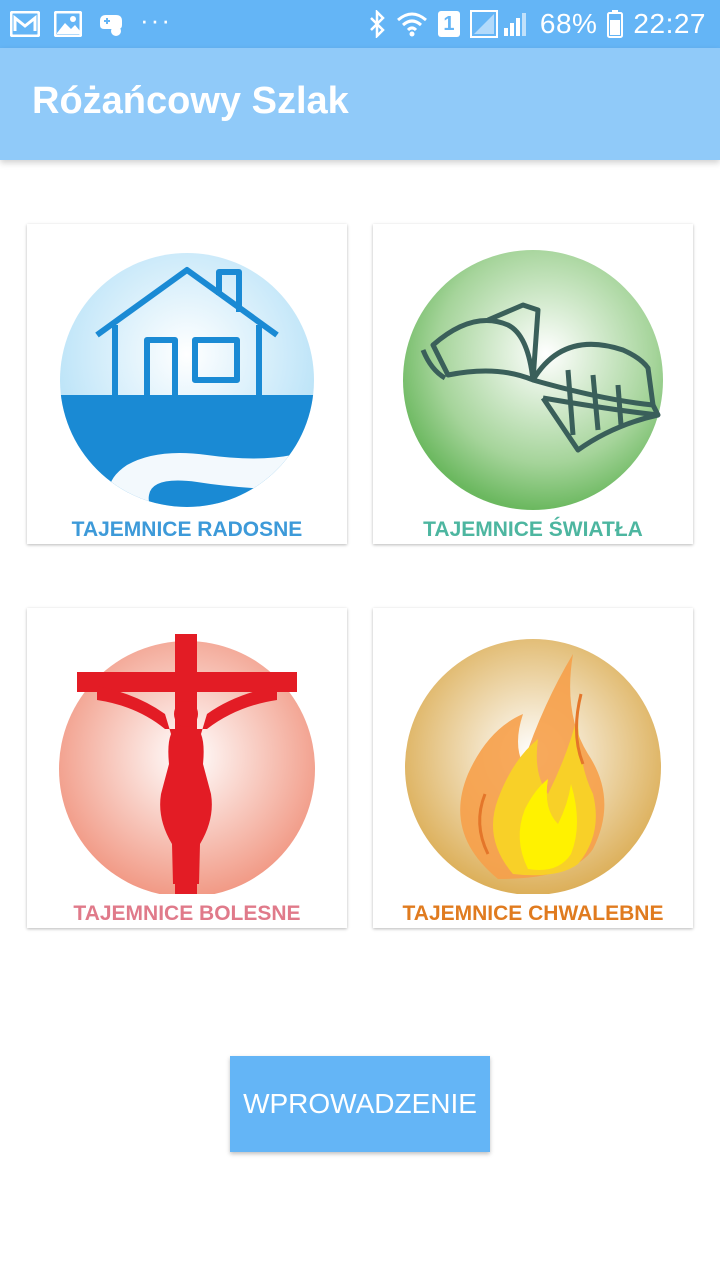 The height and width of the screenshot is (1280, 720). Describe the element at coordinates (187, 764) in the screenshot. I see `crucifix-icon` at that location.